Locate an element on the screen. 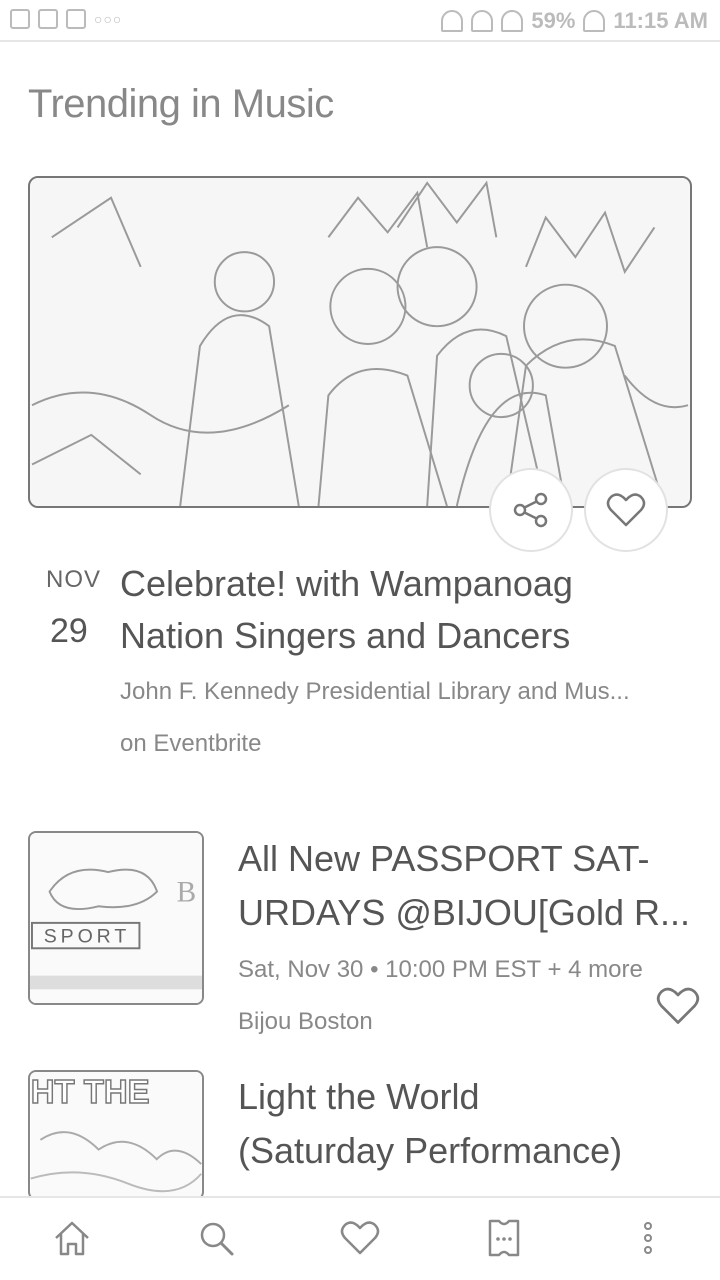  like-button is located at coordinates (626, 510).